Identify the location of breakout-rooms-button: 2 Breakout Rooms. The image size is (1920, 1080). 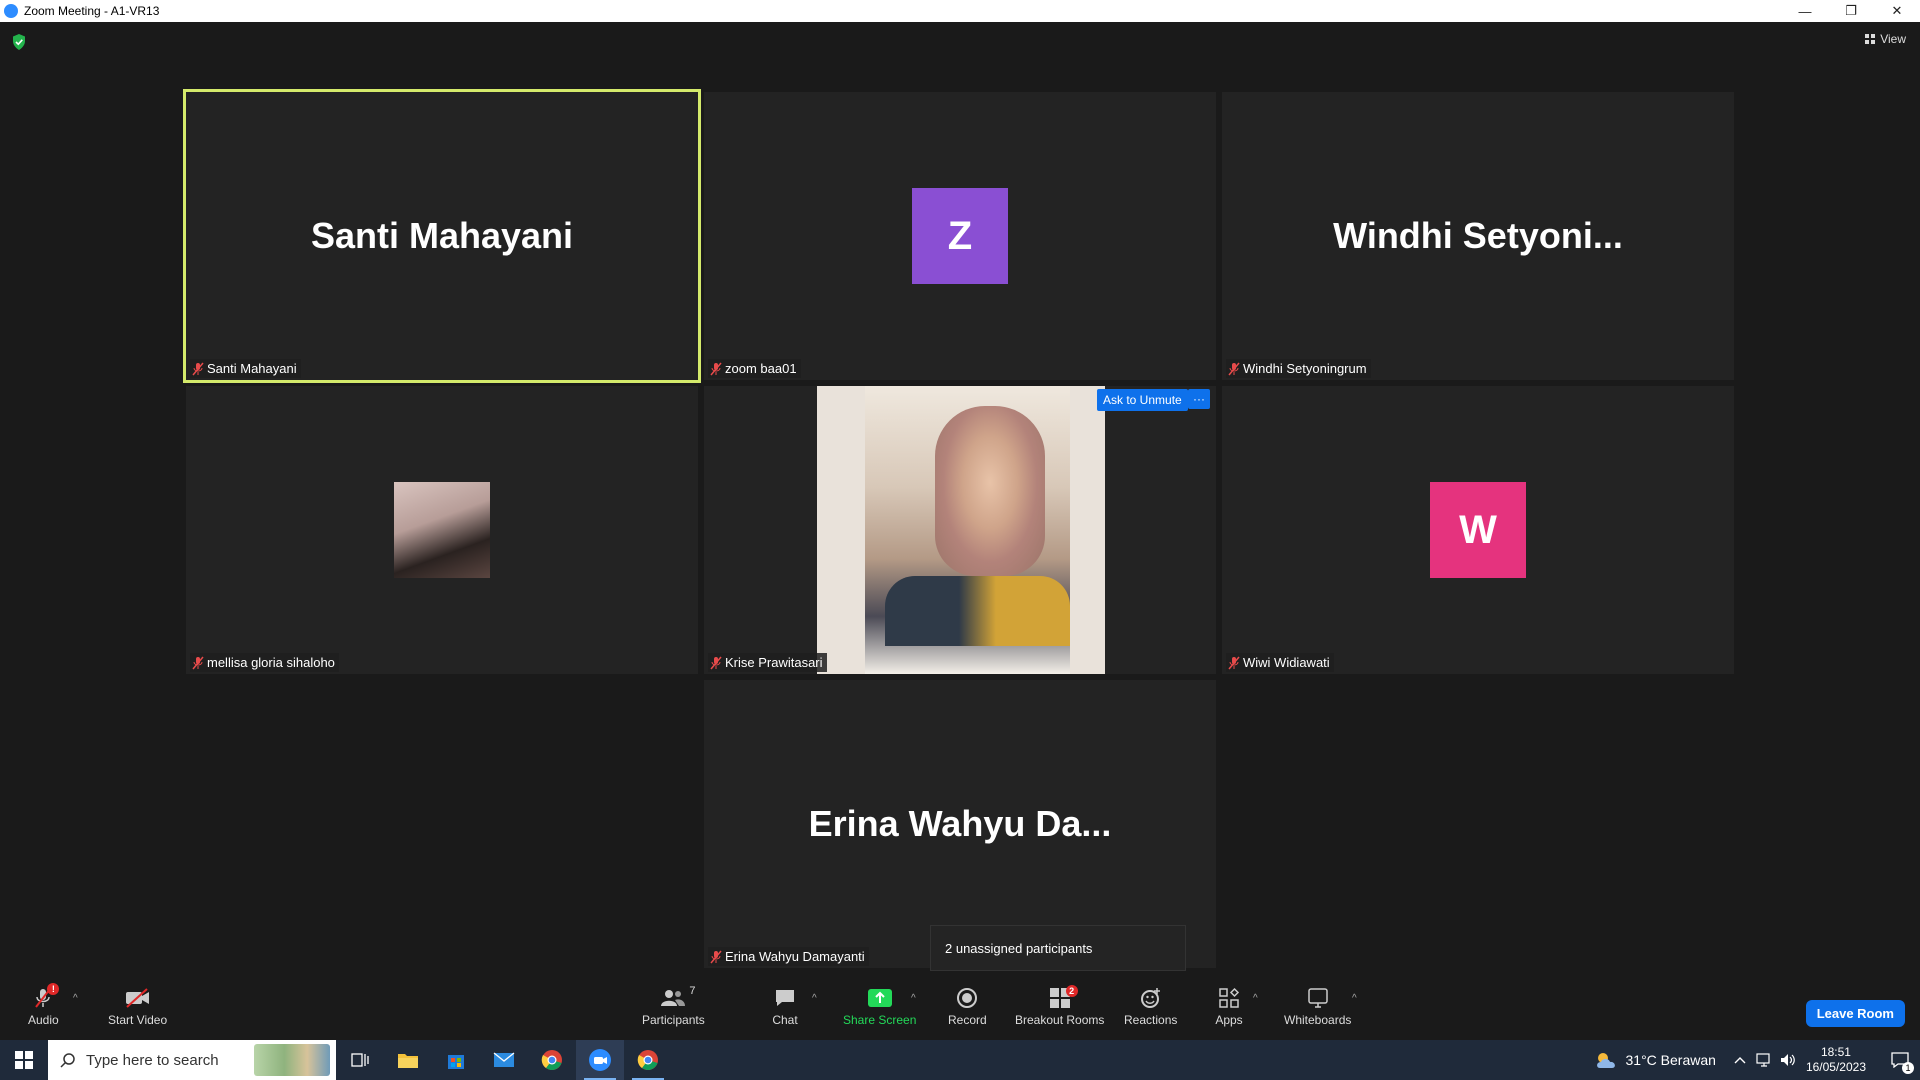
(1059, 1006).